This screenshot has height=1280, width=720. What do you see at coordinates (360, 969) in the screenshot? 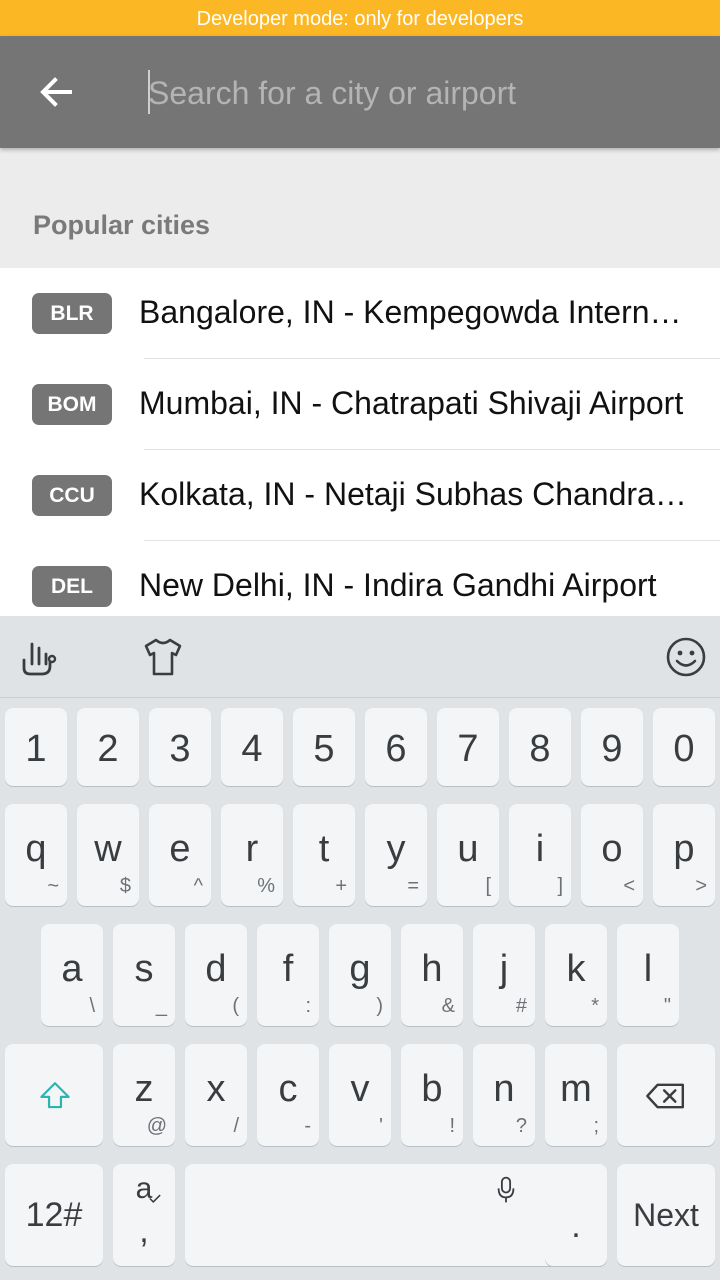
I see `key-label: g` at bounding box center [360, 969].